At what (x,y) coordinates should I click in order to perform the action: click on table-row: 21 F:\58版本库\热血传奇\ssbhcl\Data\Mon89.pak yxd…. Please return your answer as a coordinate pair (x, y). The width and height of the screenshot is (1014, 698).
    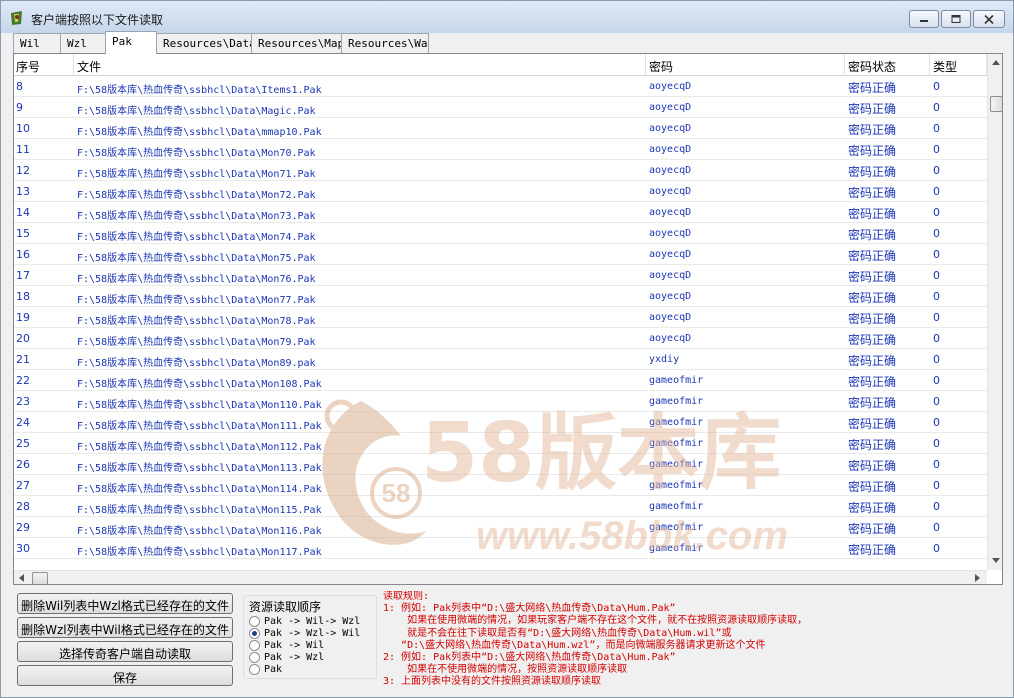
    Looking at the image, I should click on (500, 359).